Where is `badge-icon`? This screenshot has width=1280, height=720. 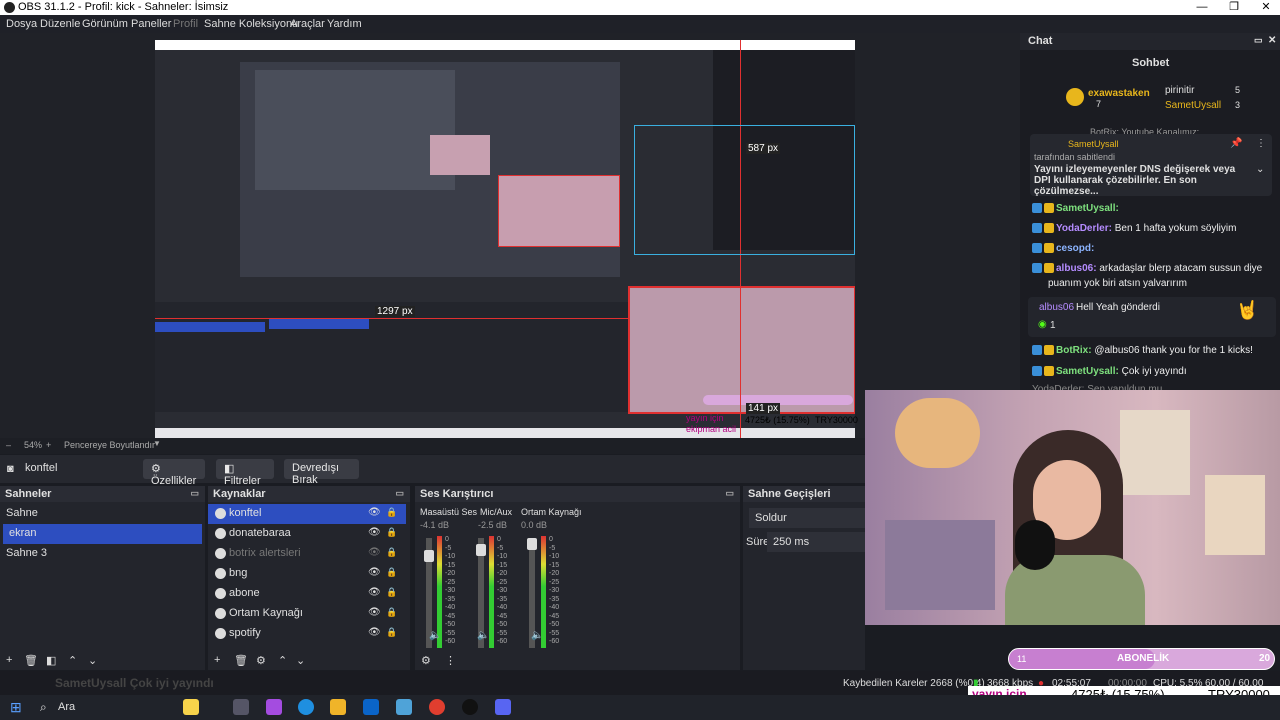
badge-icon is located at coordinates (1049, 208).